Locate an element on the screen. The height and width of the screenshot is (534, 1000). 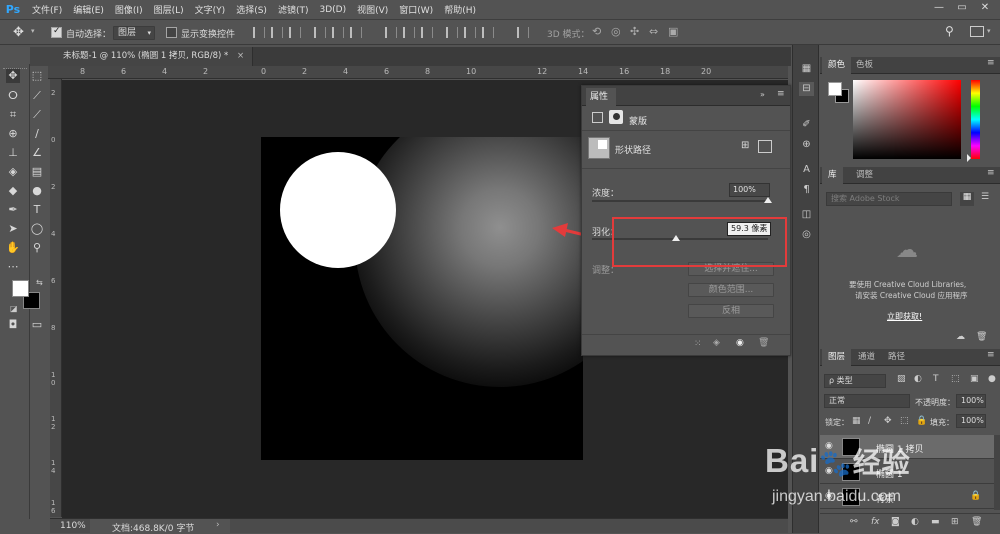
filter-toggle-icon: ● is located at coordinates (992, 379).